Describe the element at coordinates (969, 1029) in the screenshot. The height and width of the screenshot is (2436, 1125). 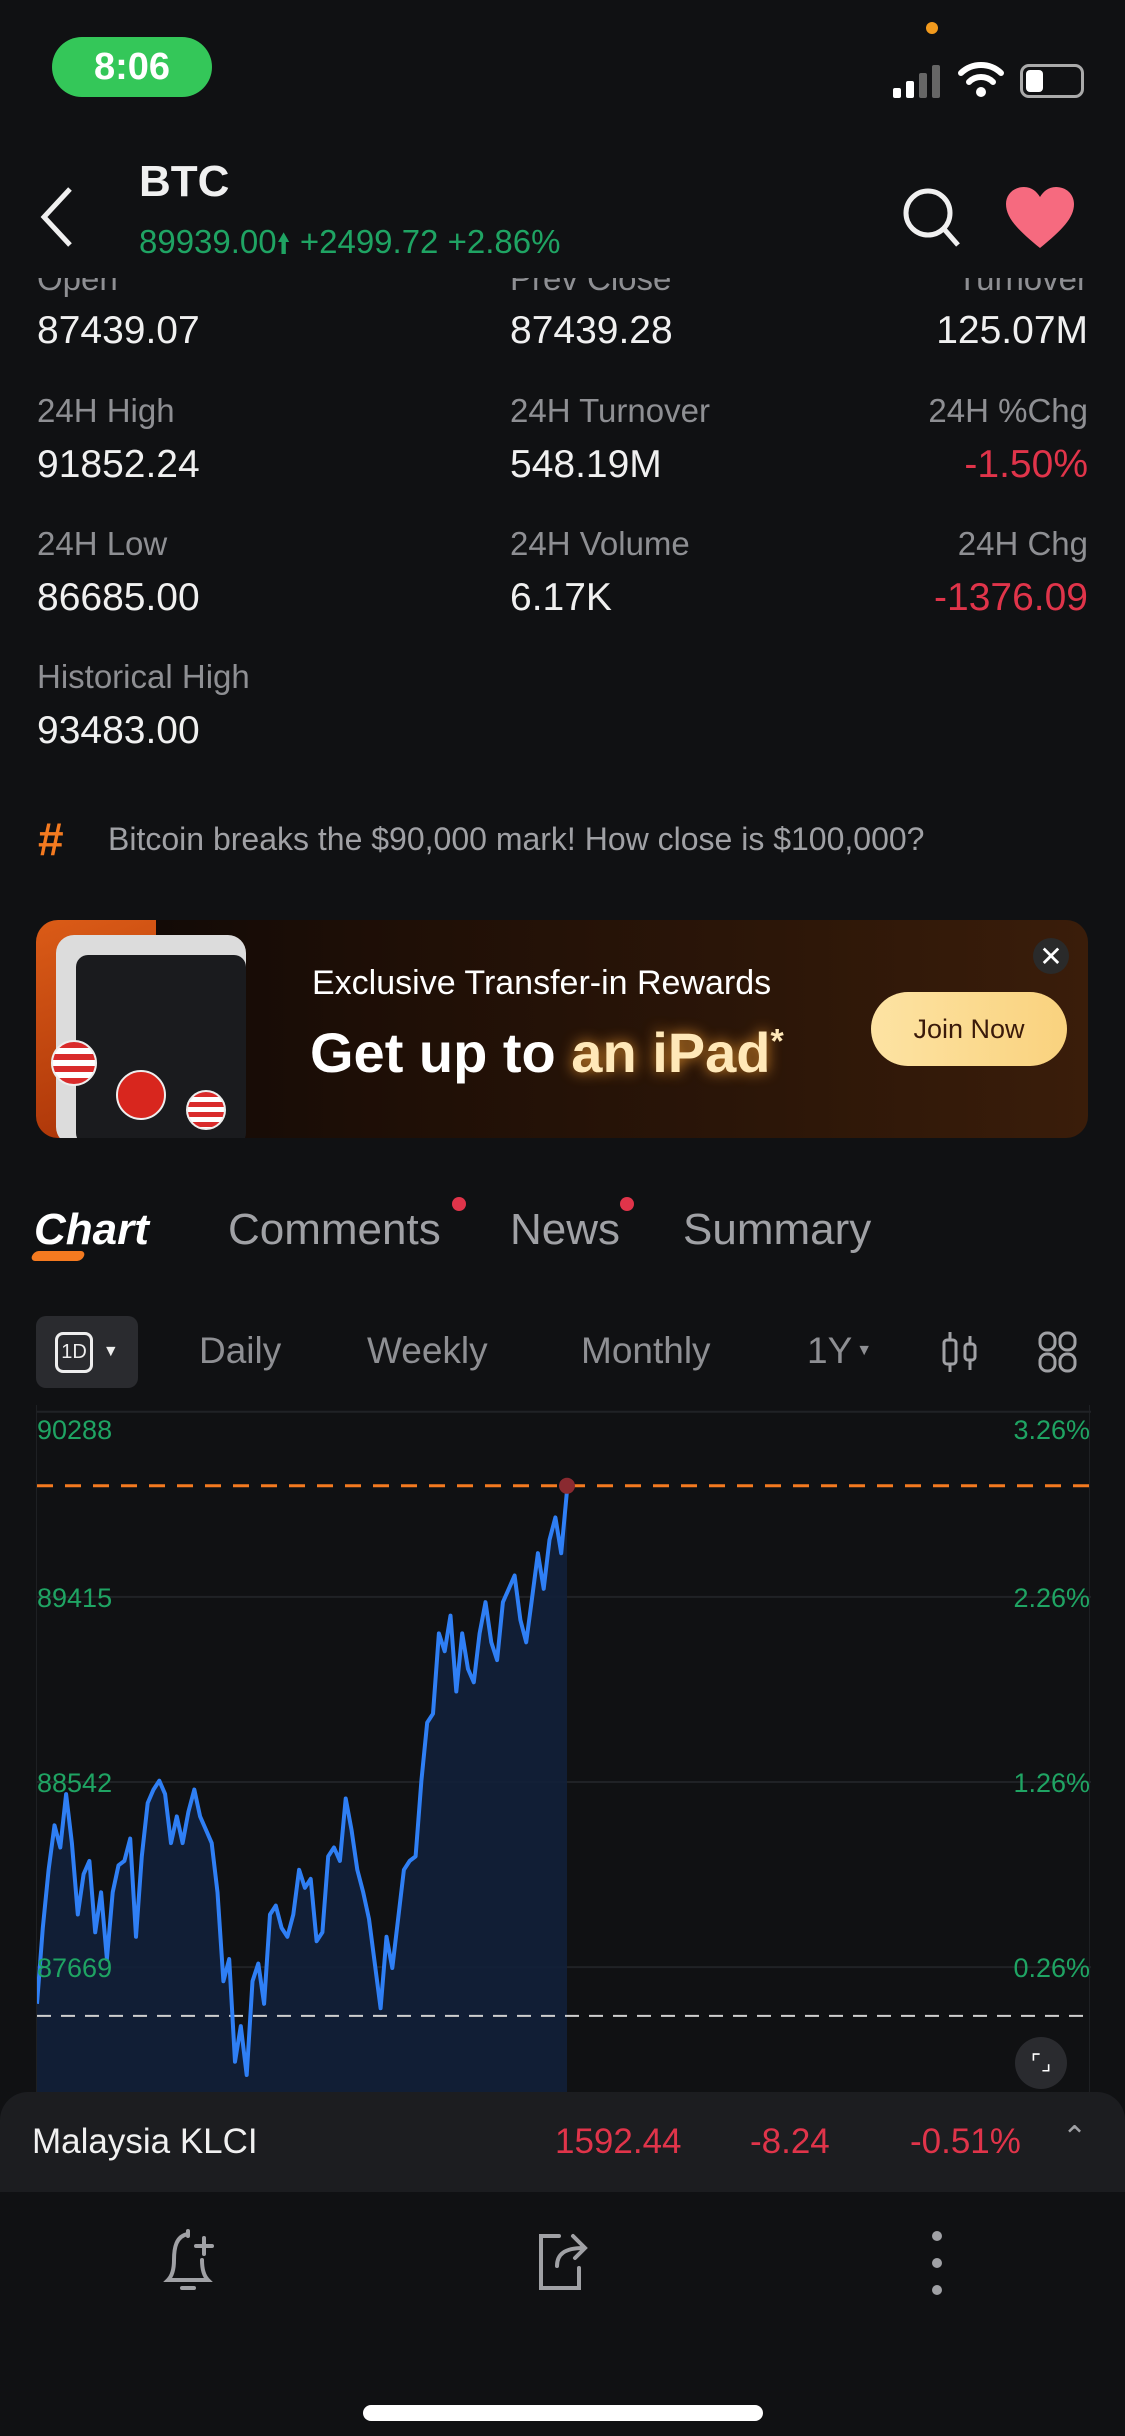
I see `join-now-button: Join Now` at that location.